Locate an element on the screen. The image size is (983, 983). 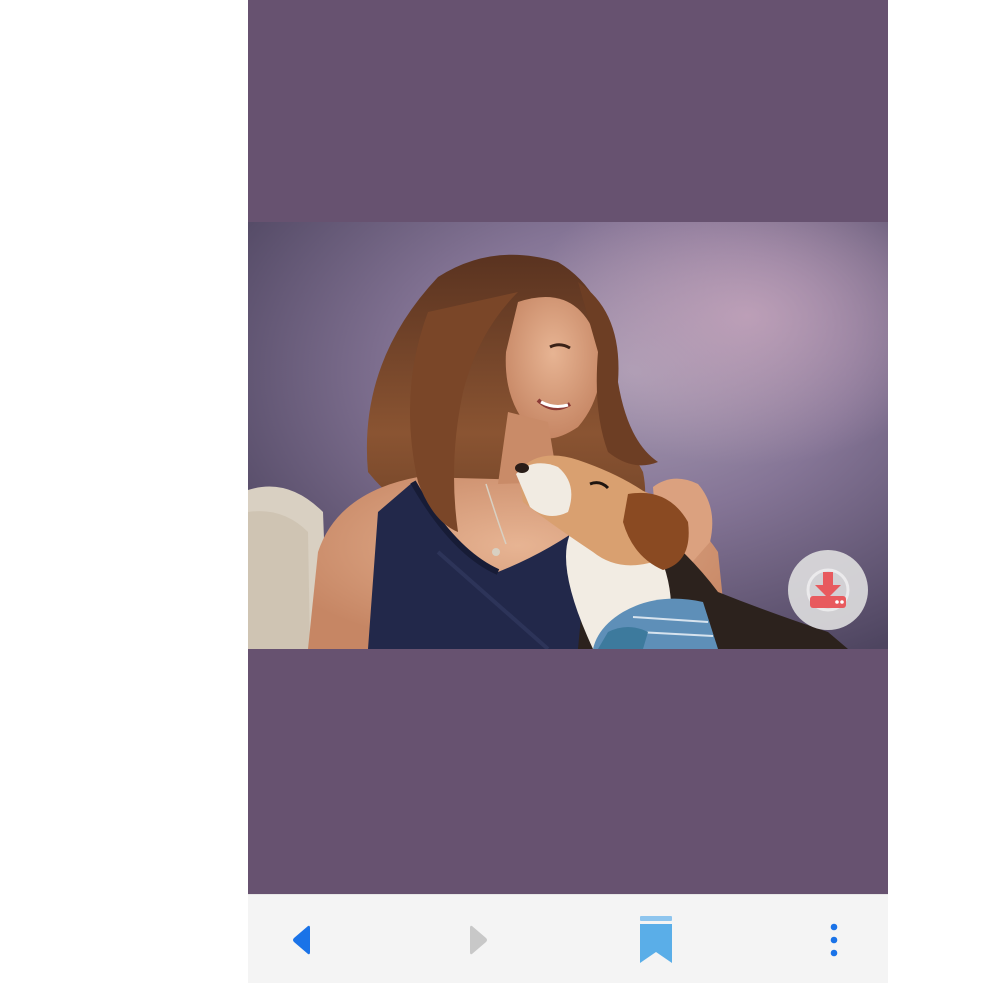
bookmarks-button is located at coordinates (656, 940).